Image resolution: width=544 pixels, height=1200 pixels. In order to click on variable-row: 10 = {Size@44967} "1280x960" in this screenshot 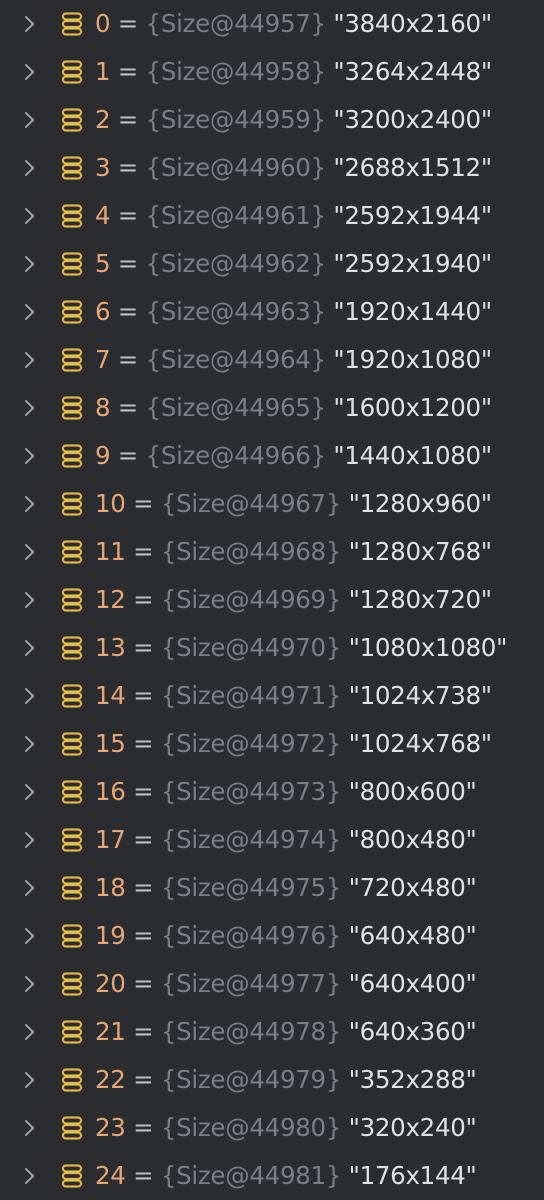, I will do `click(272, 504)`.